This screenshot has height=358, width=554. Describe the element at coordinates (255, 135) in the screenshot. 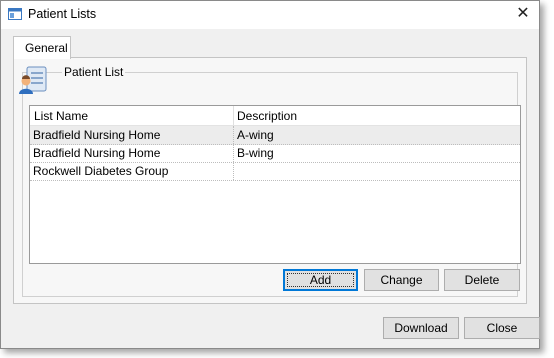

I see `description-cell: A-wing` at that location.